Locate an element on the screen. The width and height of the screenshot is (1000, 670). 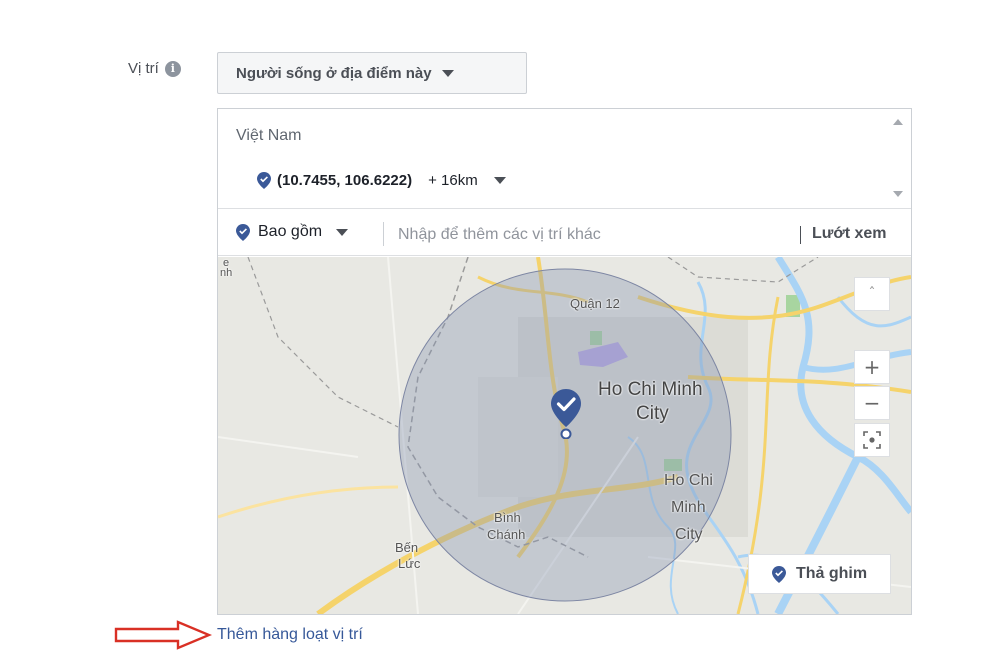
drop-pin-button: Thả ghim is located at coordinates (819, 574).